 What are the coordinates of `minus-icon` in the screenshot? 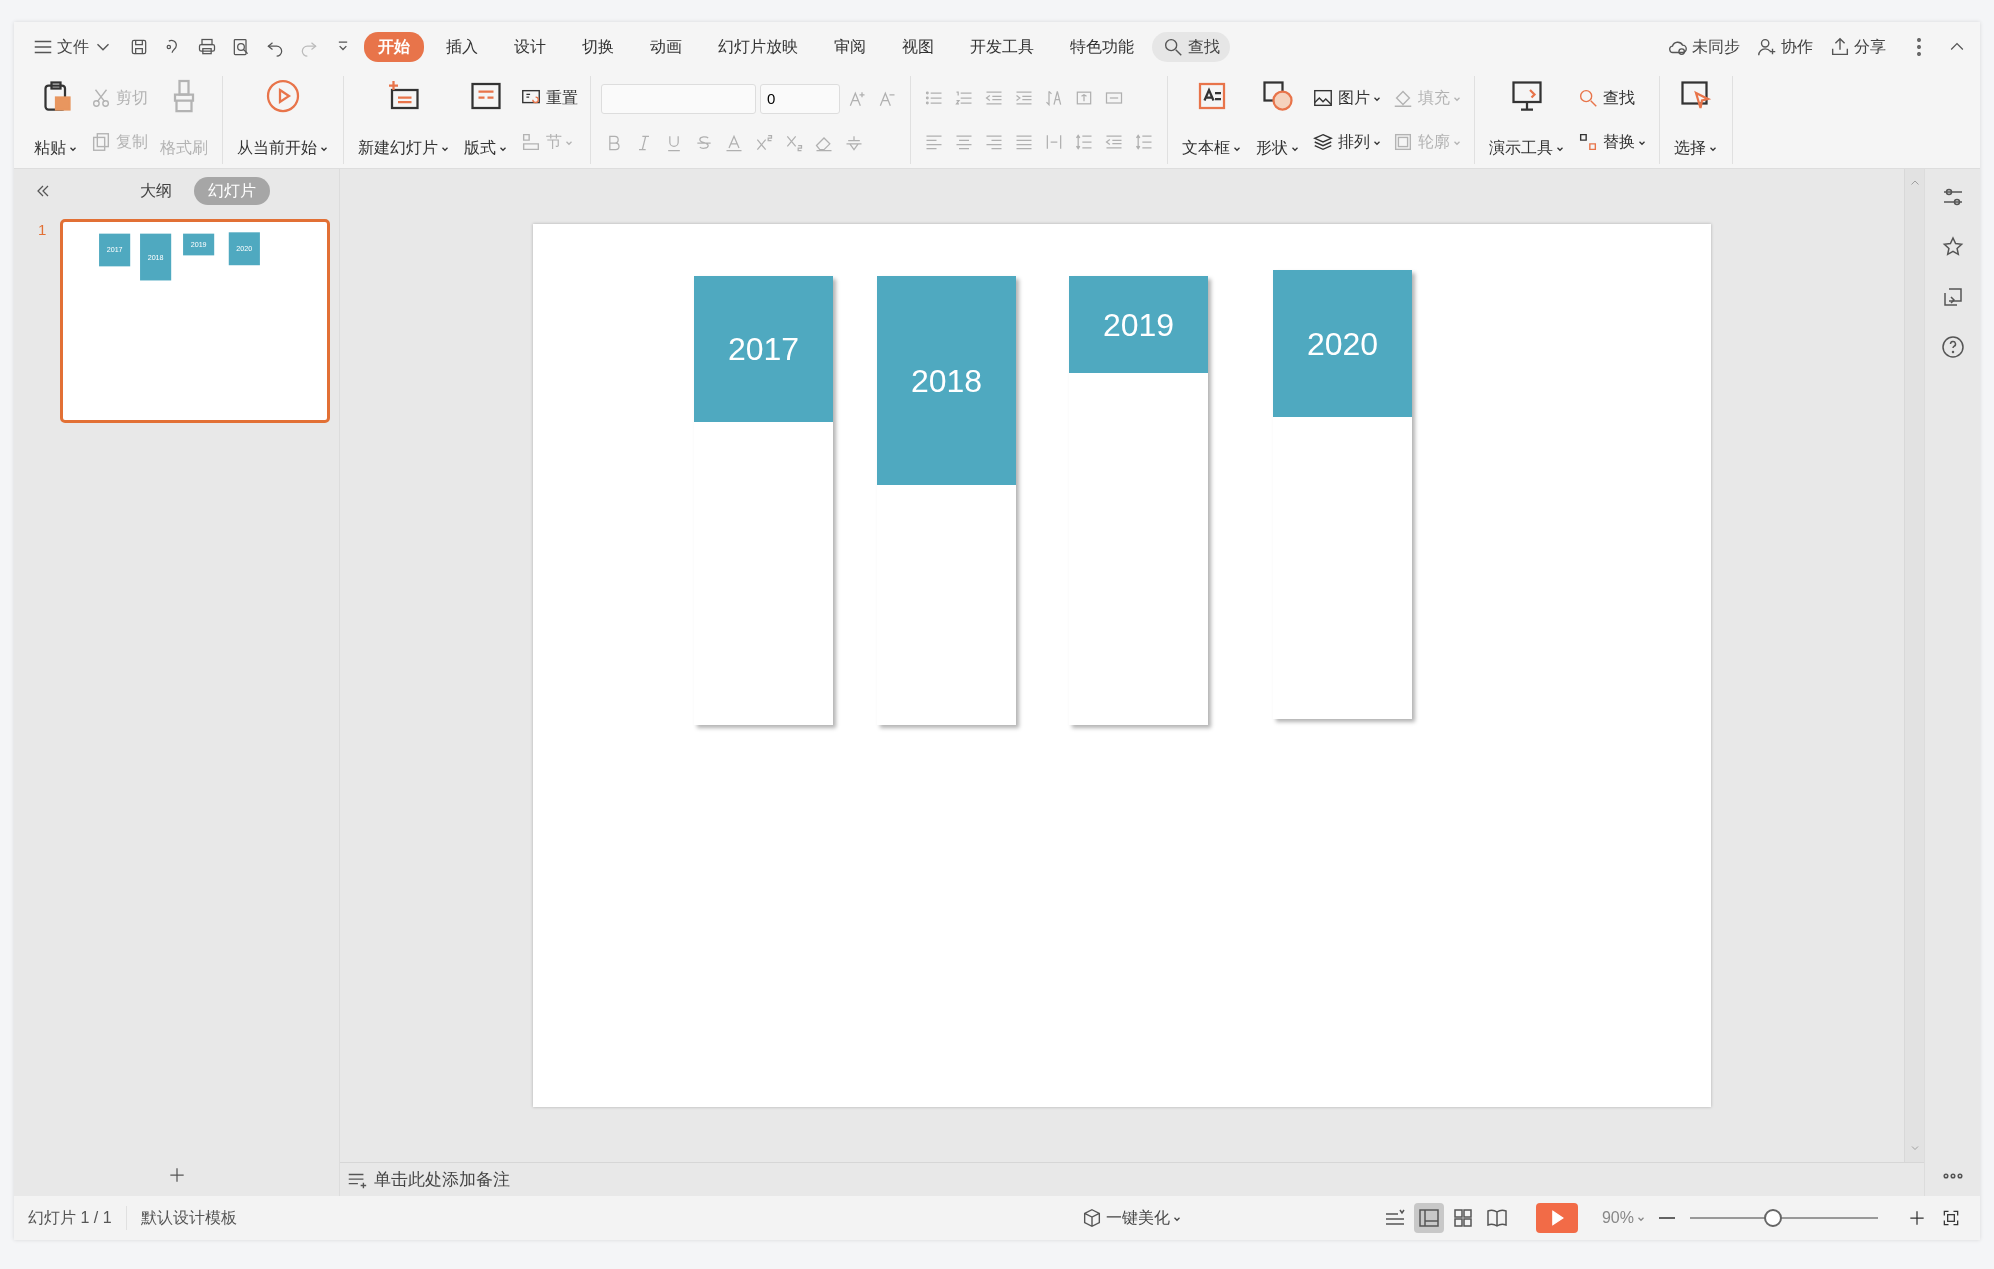 It's located at (1667, 1218).